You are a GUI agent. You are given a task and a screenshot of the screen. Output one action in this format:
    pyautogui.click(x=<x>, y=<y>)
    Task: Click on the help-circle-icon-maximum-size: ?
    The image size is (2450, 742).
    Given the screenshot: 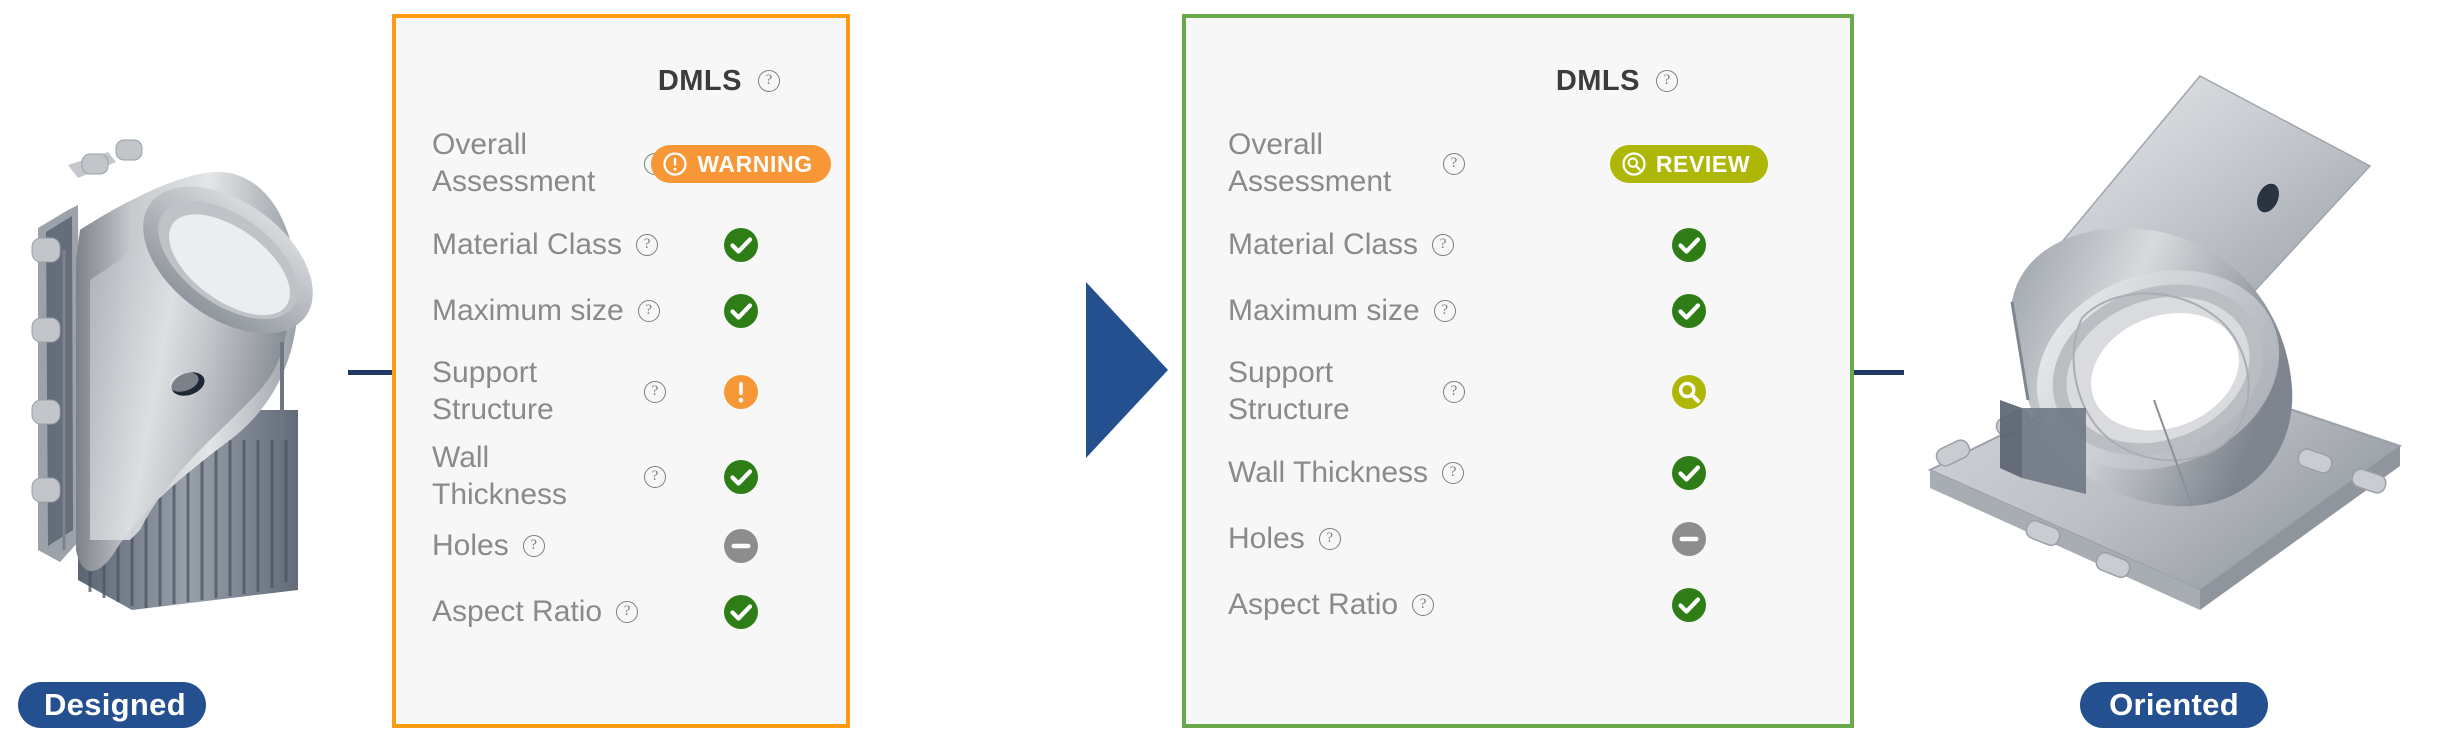 What is the action you would take?
    pyautogui.click(x=648, y=311)
    